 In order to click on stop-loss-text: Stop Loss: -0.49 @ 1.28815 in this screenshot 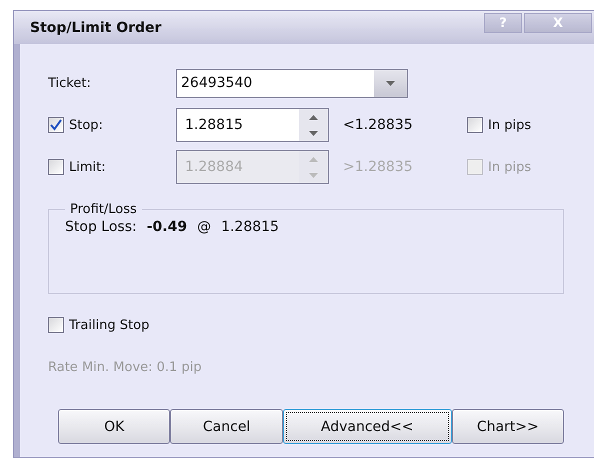, I will do `click(172, 227)`.